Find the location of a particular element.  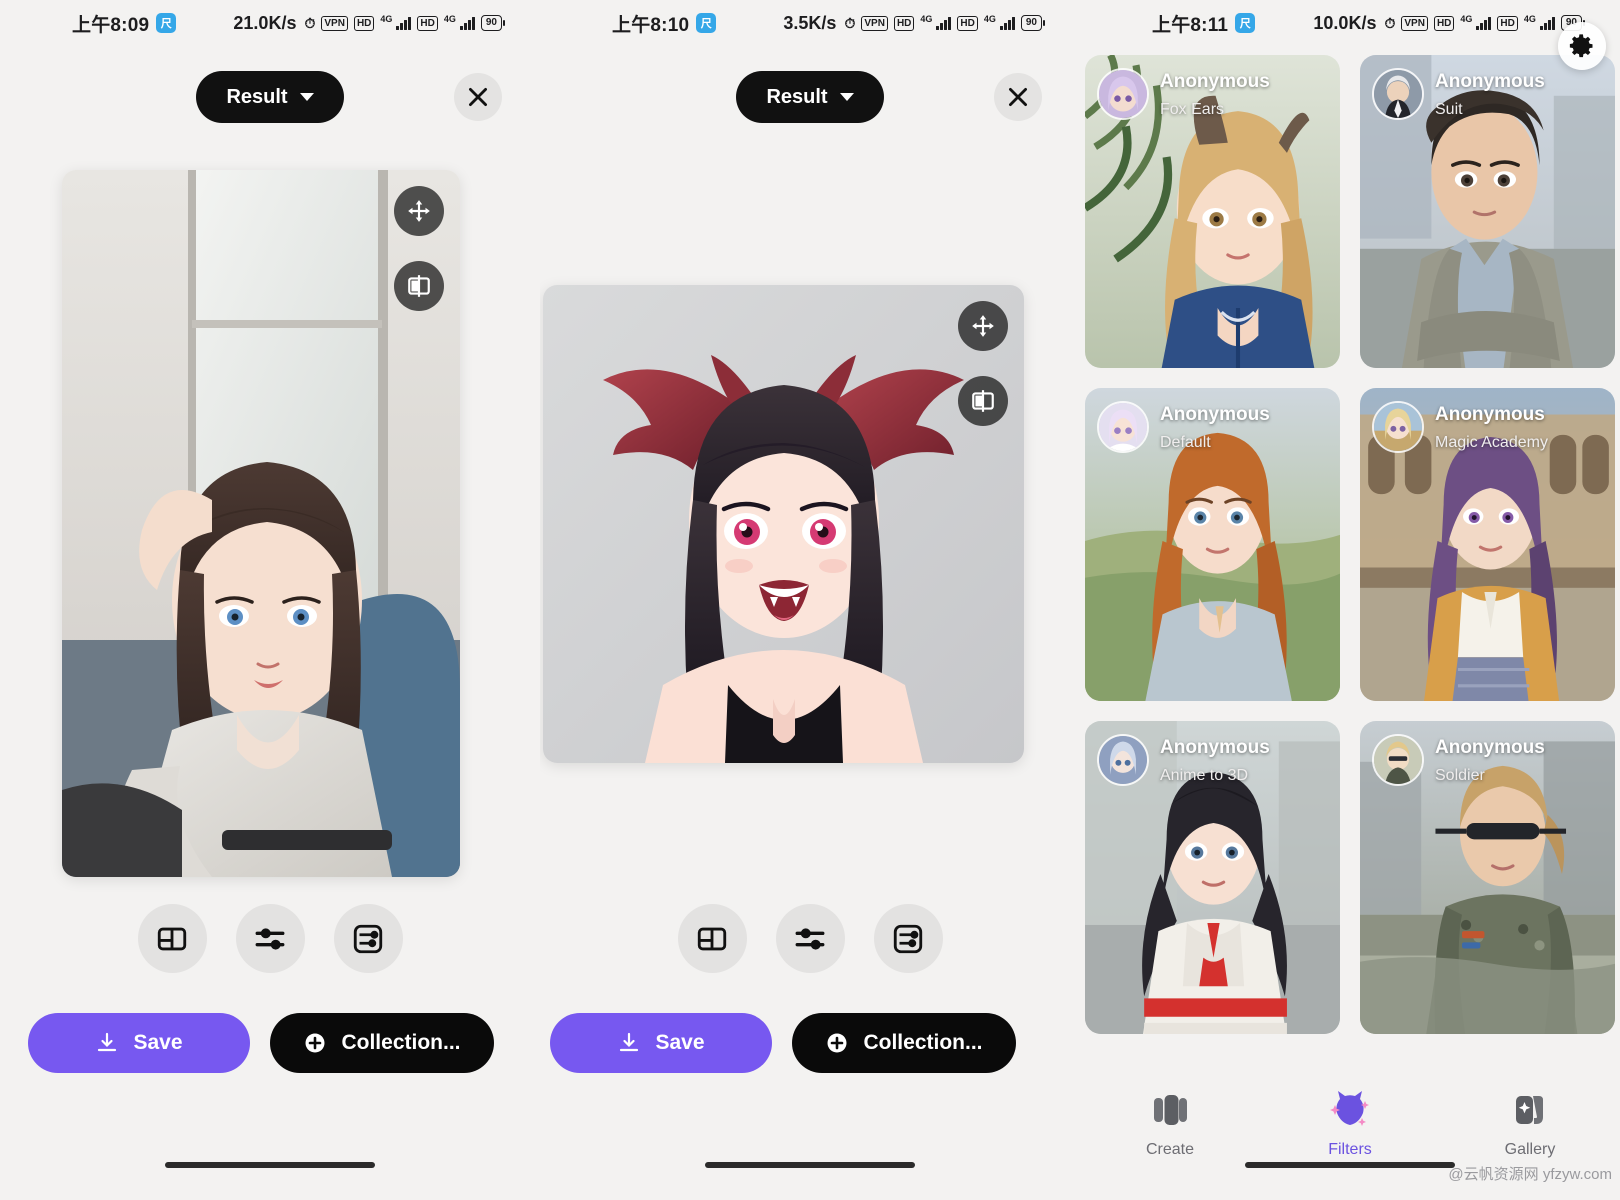

status-time: 上午8:09 is located at coordinates (111, 25).